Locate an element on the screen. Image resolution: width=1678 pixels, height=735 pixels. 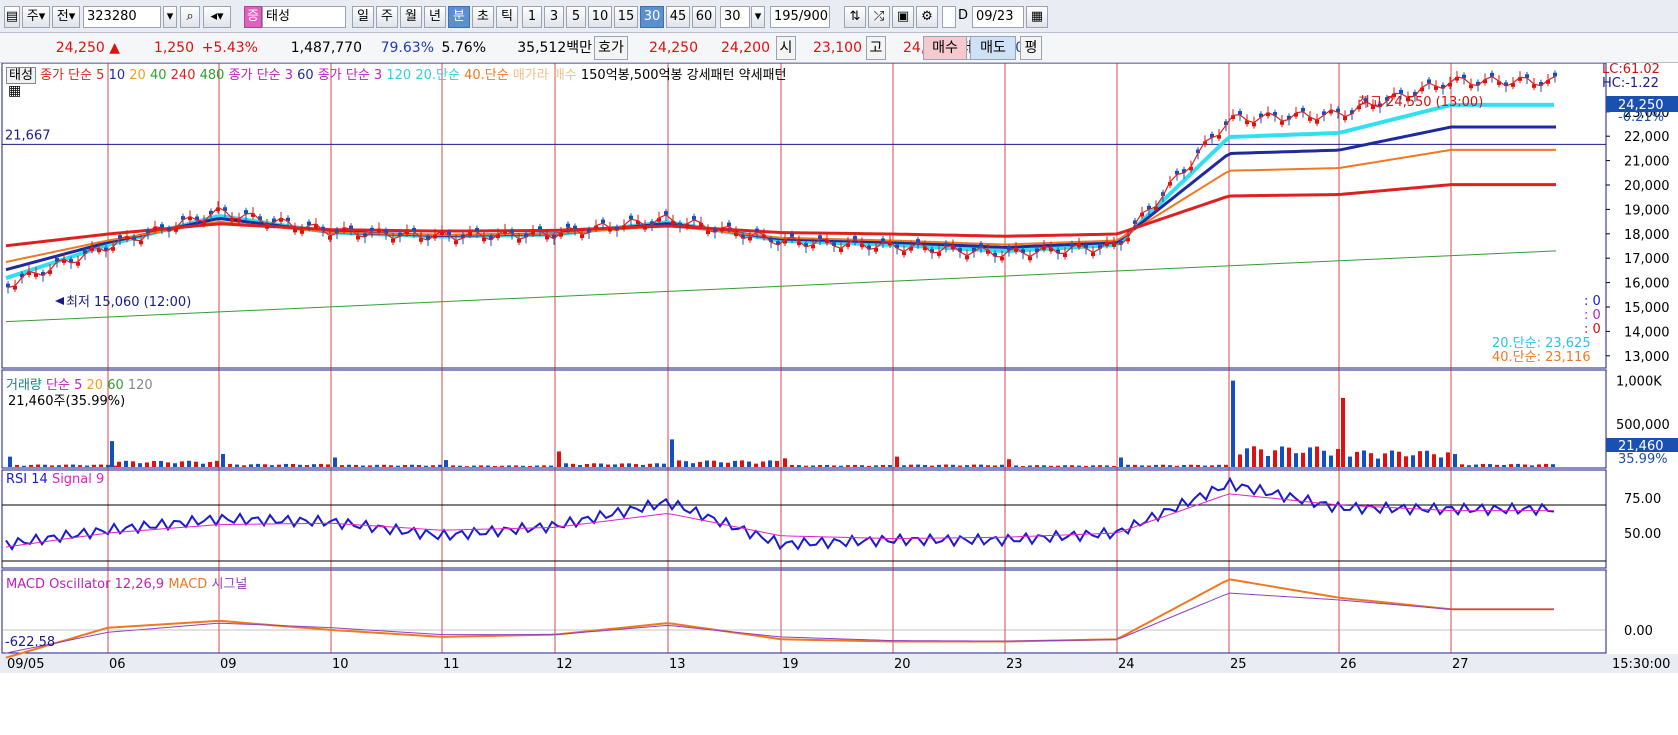
search-icon: ⌕ is located at coordinates (190, 17).